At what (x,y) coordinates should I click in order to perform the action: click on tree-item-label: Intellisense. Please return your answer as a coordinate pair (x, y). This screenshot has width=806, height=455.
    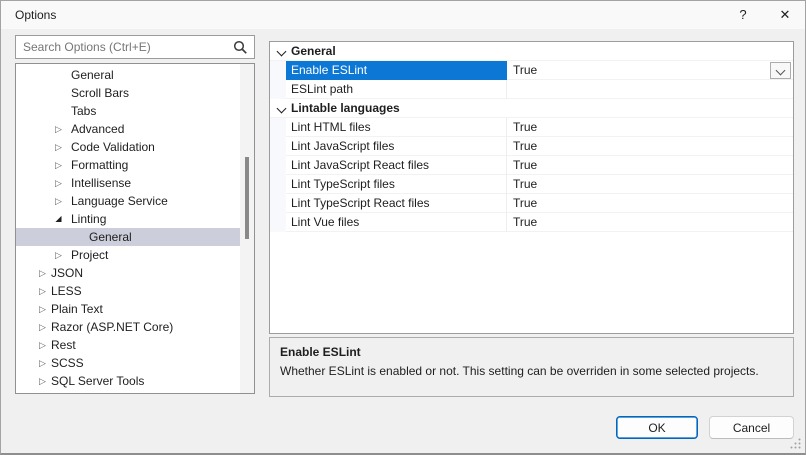
    Looking at the image, I should click on (101, 183).